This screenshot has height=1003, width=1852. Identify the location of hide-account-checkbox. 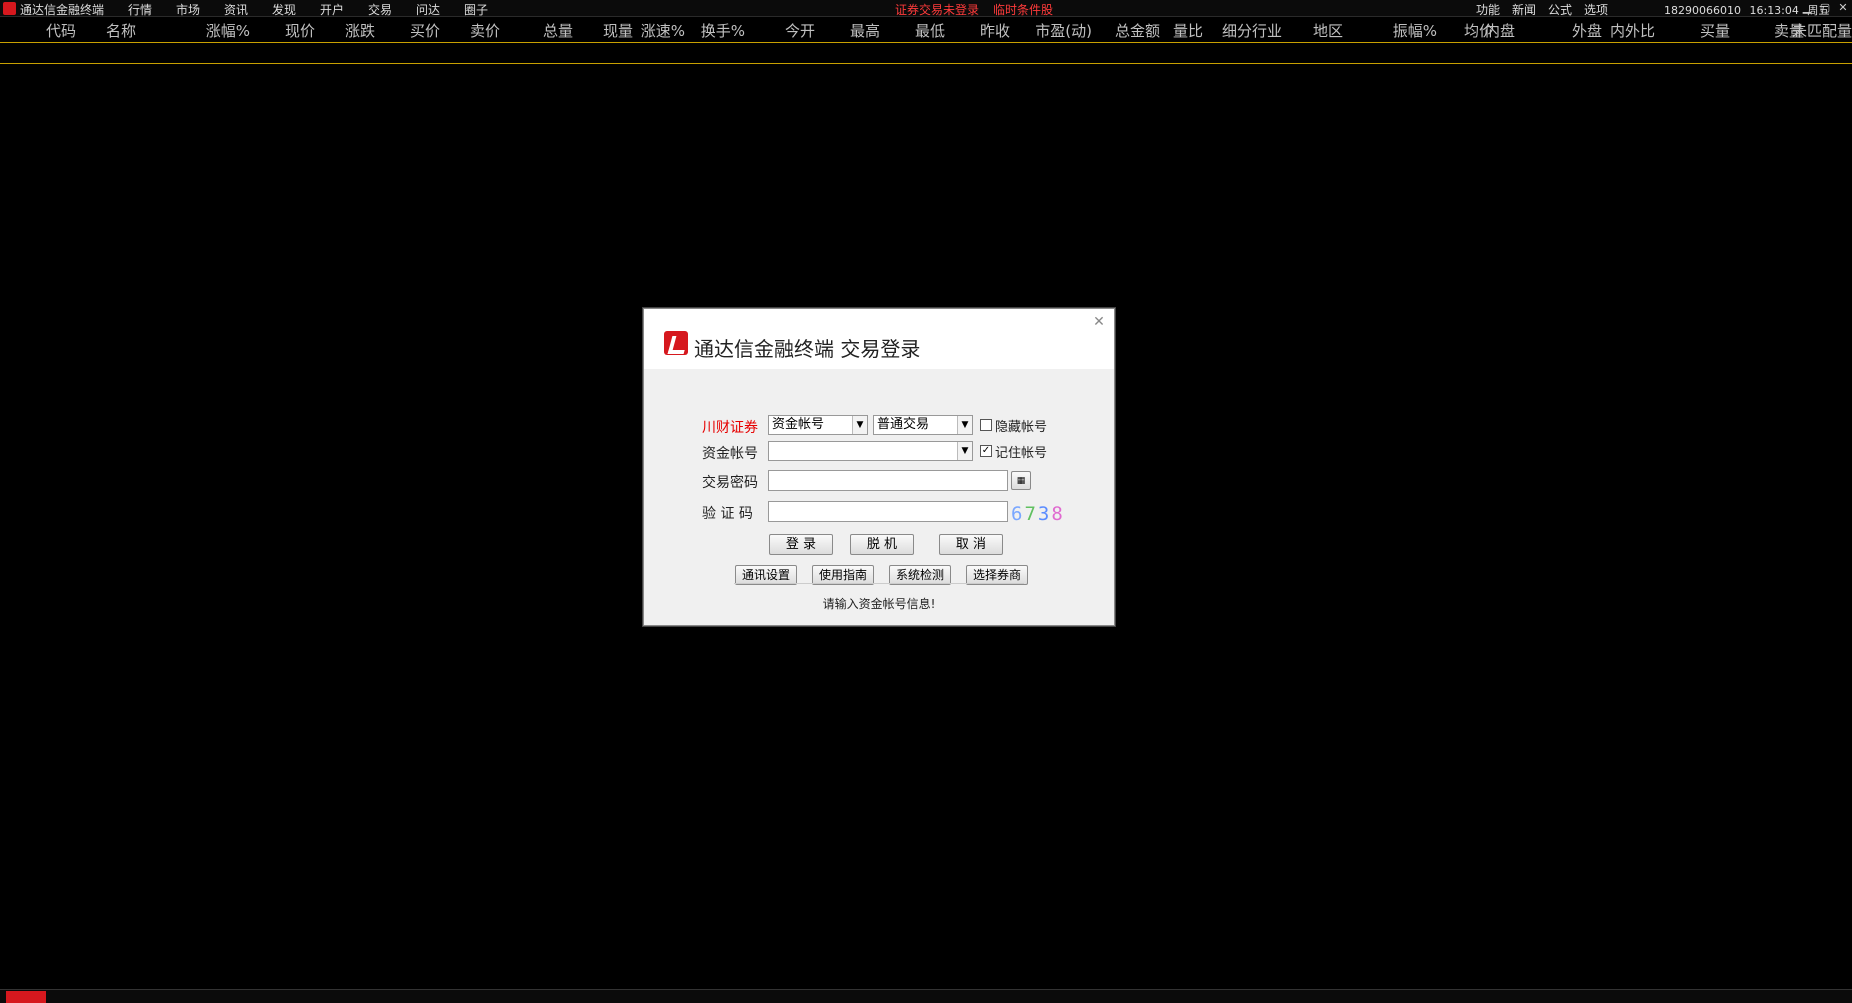
(986, 425).